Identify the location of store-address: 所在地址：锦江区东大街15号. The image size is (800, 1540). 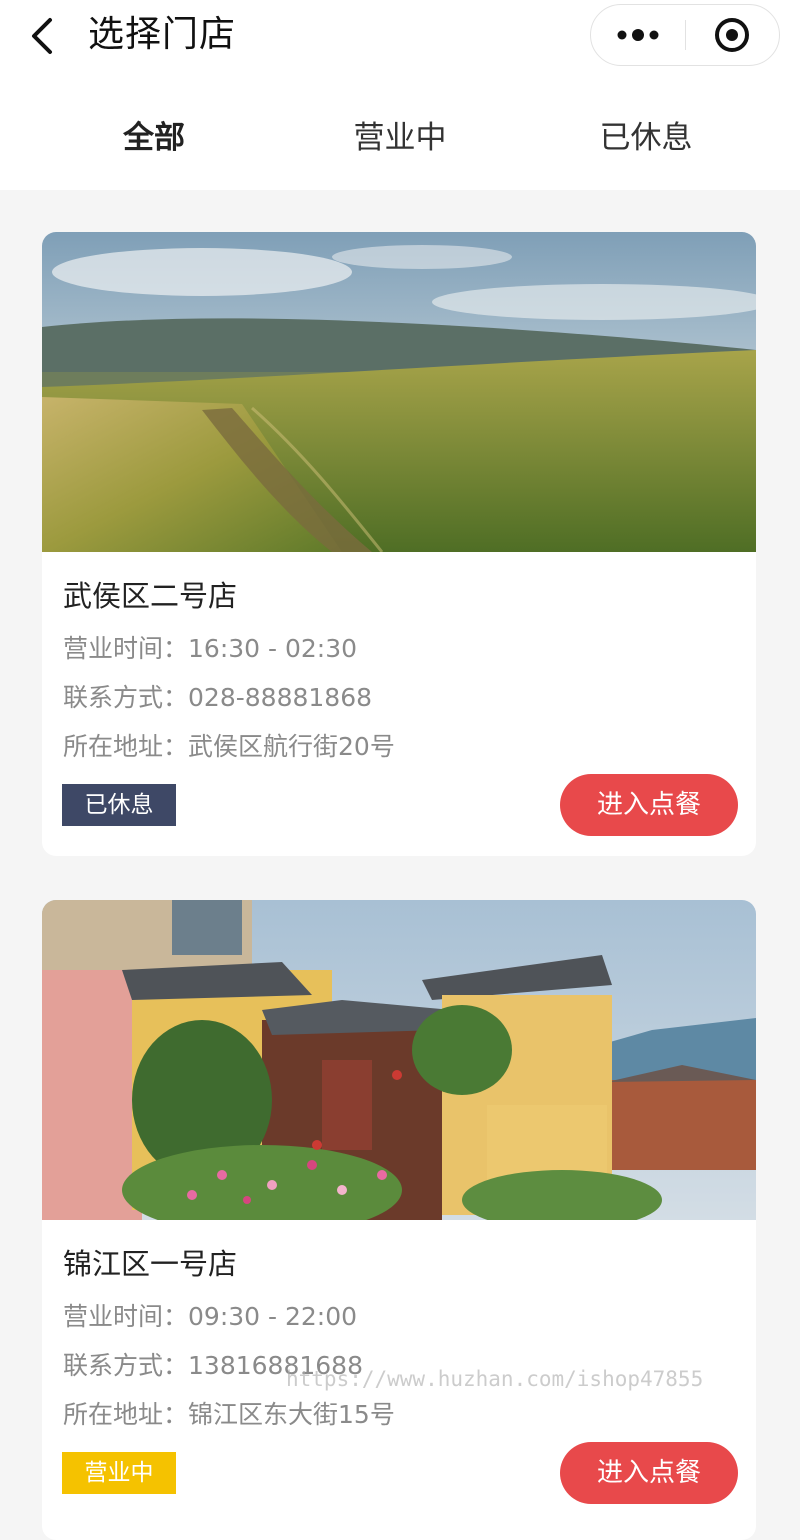
(229, 1415).